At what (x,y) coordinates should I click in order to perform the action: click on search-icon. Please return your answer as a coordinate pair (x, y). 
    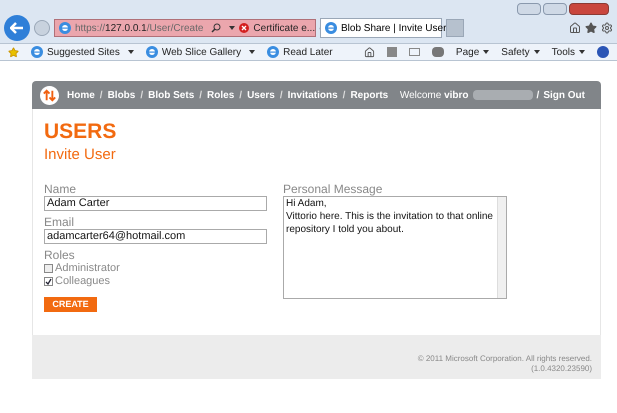
    Looking at the image, I should click on (216, 28).